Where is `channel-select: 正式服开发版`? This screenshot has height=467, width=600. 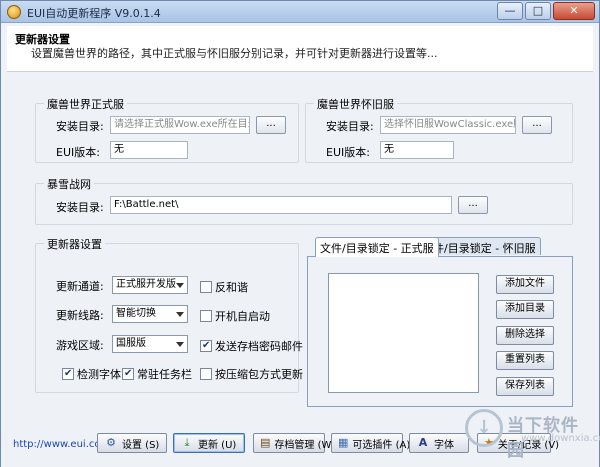 channel-select: 正式服开发版 is located at coordinates (150, 285).